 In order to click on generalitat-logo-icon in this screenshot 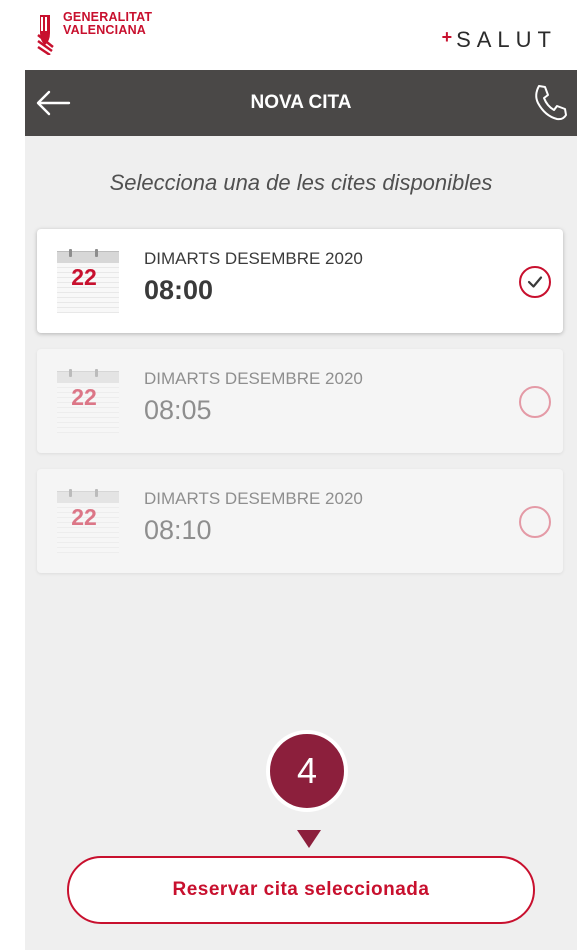, I will do `click(45, 35)`.